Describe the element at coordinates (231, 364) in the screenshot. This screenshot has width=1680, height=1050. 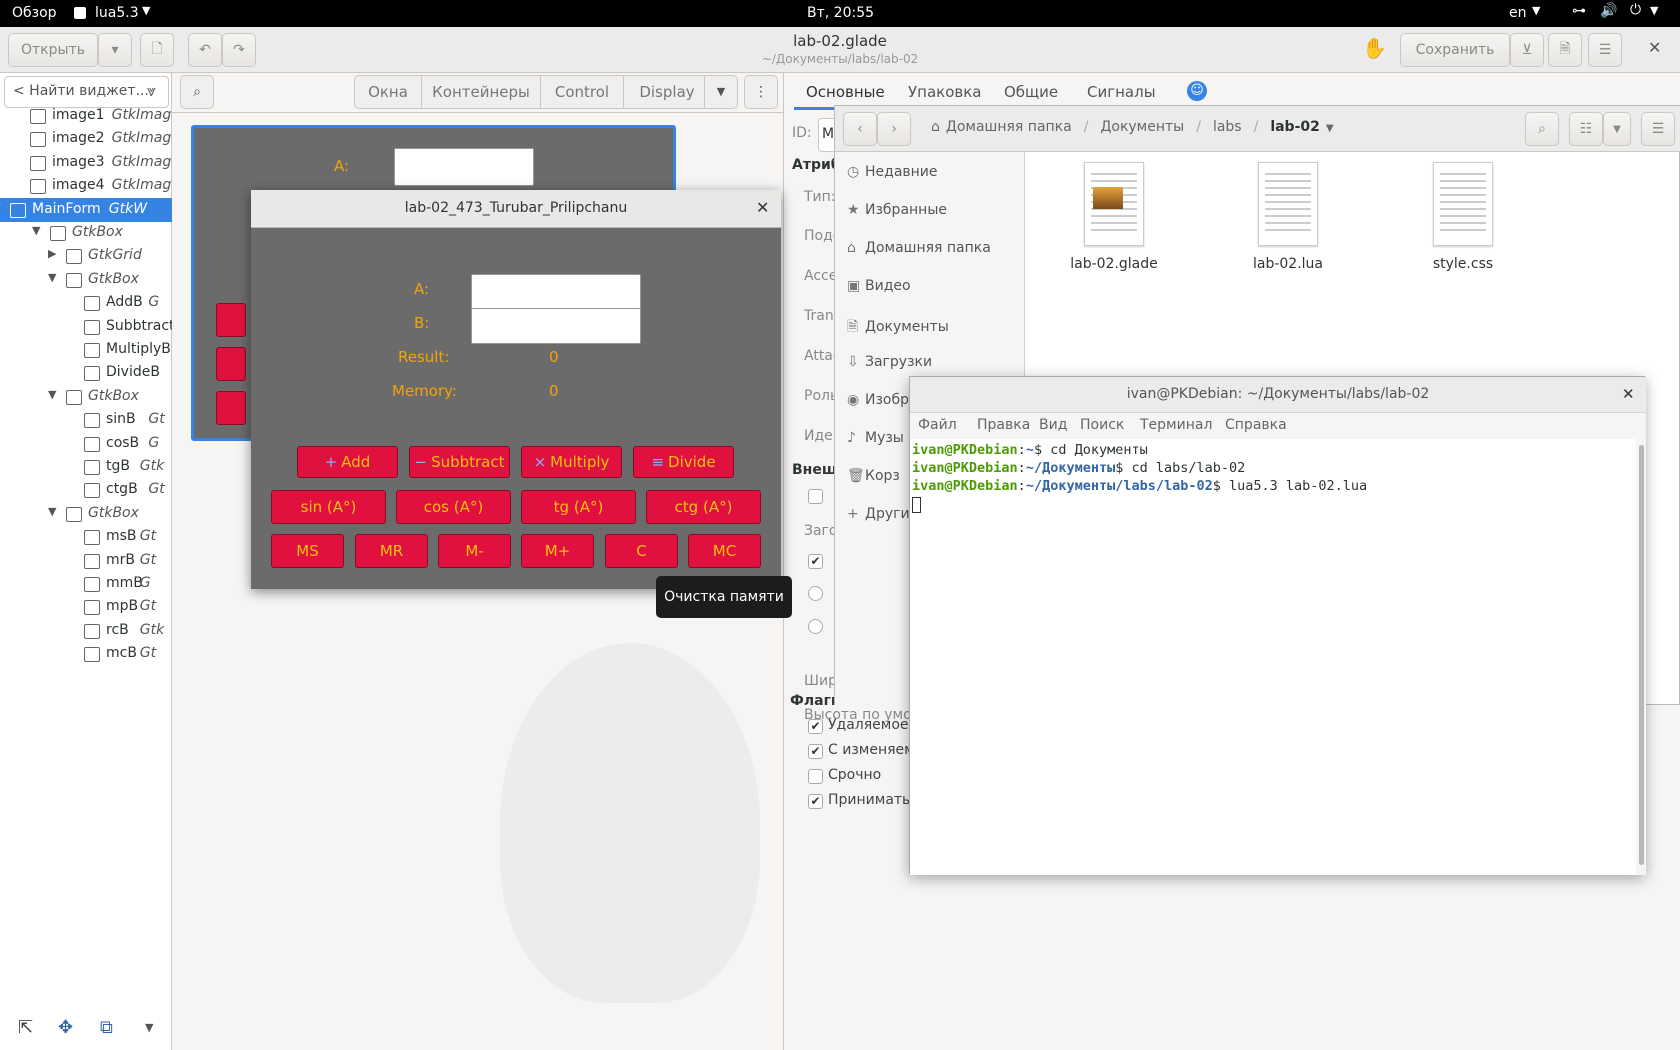
I see `design-sin-button` at that location.